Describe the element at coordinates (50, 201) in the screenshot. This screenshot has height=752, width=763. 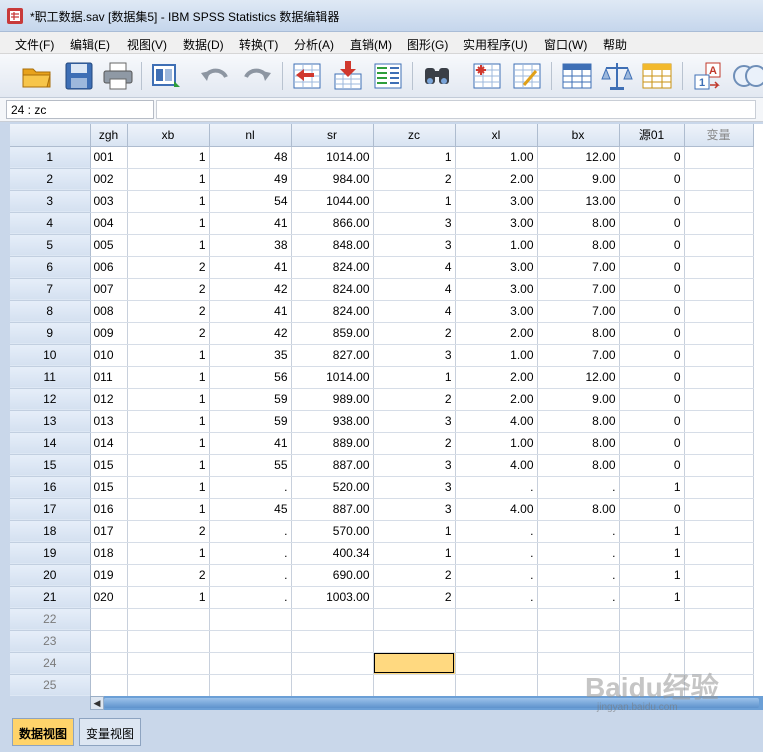
I see `row-header: 3` at that location.